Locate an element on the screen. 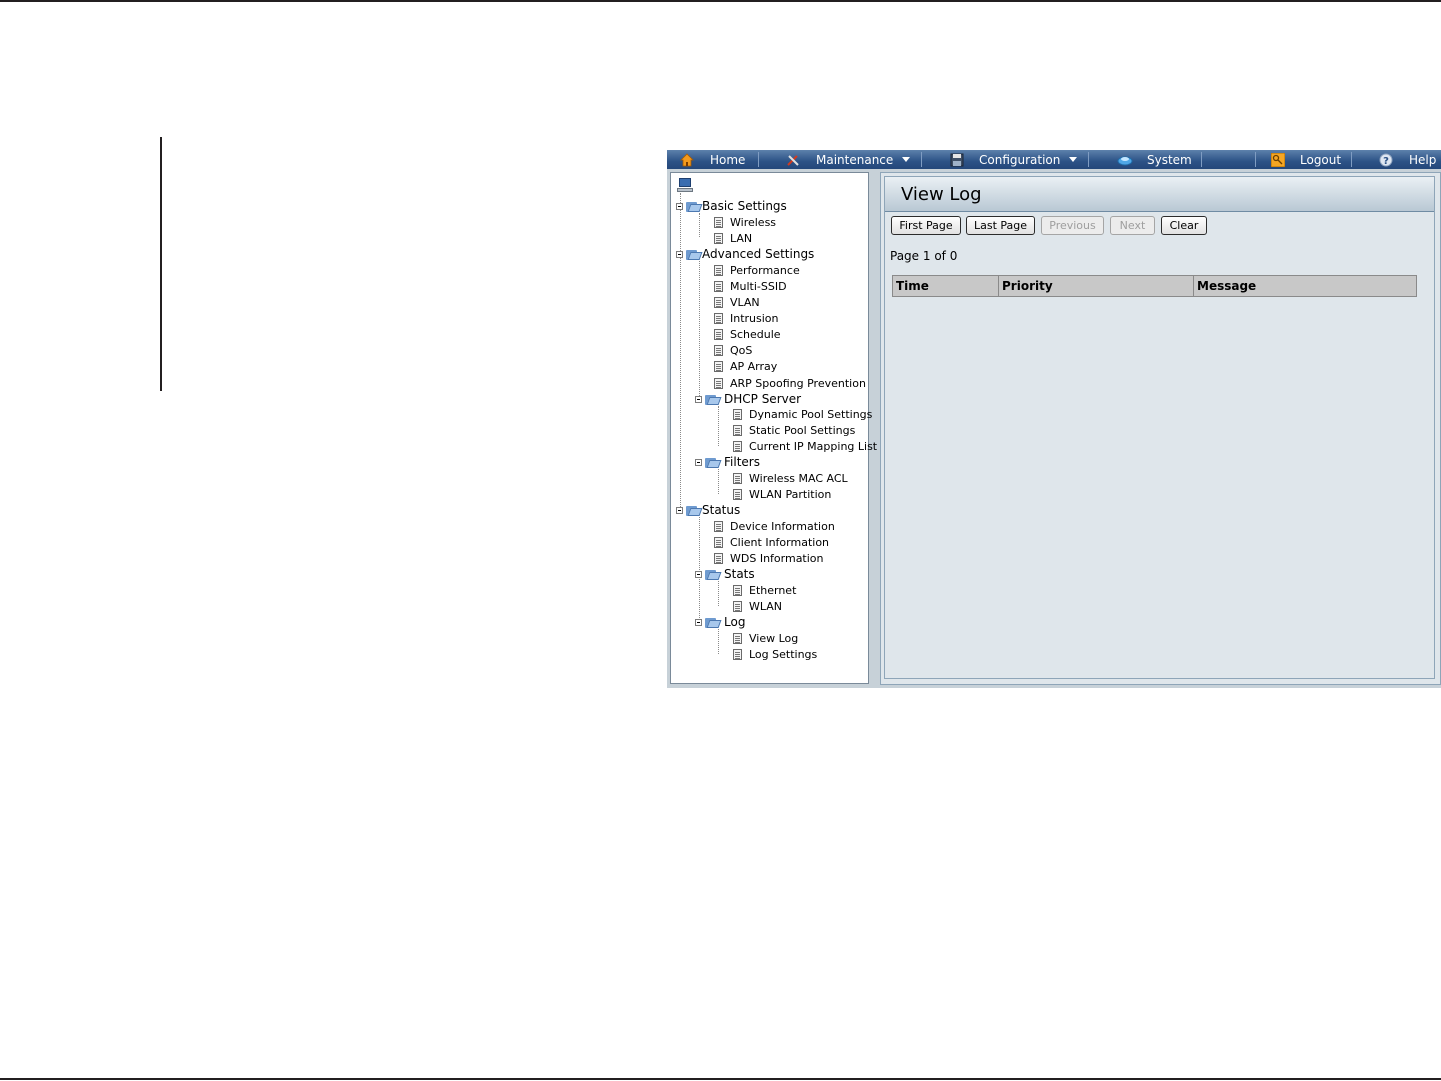  tree-item-vlan: VLAN is located at coordinates (737, 302).